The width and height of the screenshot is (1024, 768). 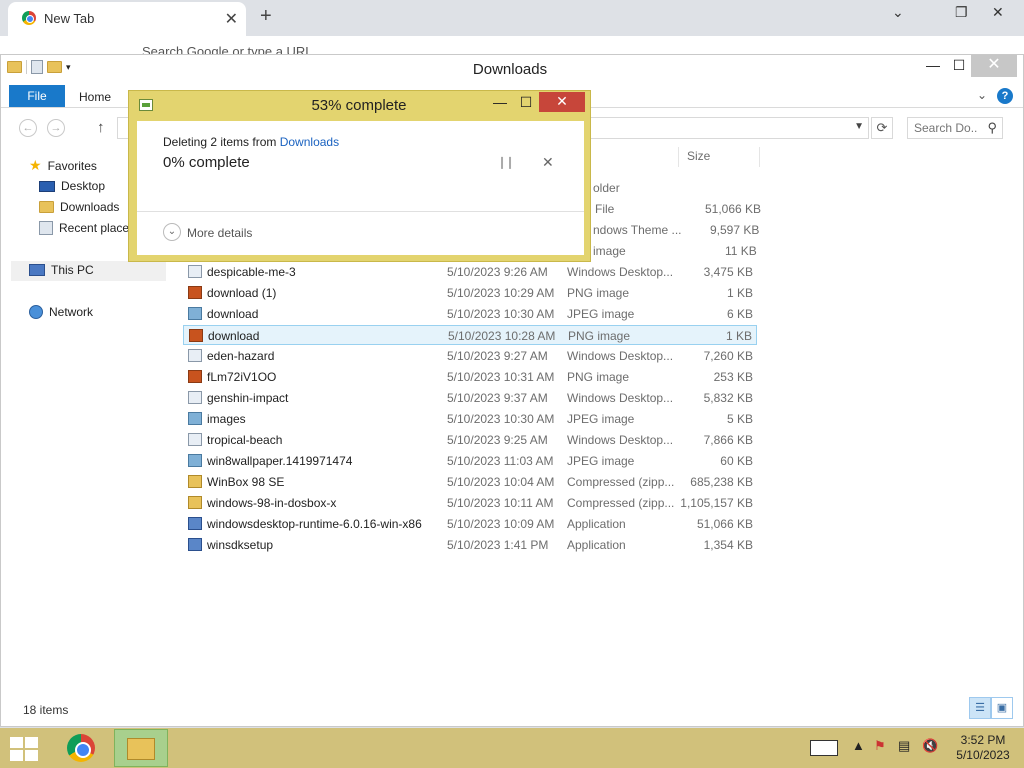 I want to click on dialog-maximize-button: ☐, so click(x=526, y=103).